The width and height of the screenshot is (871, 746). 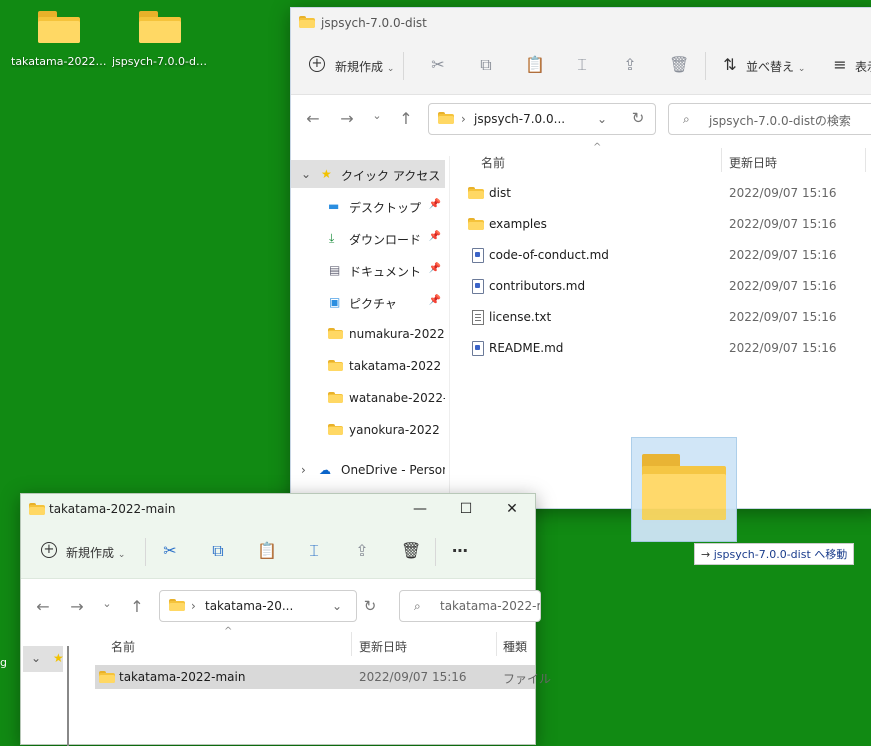 I want to click on file-row: code-of-conduct.md 2022/09/07 15:16, so click(x=661, y=255).